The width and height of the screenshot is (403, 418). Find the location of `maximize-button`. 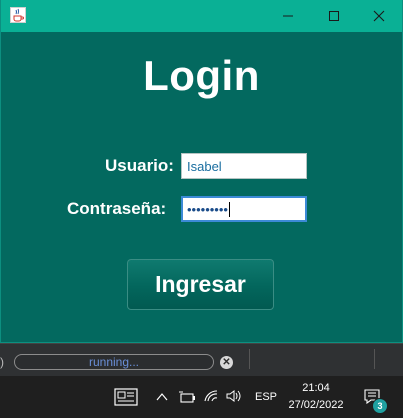

maximize-button is located at coordinates (334, 16).